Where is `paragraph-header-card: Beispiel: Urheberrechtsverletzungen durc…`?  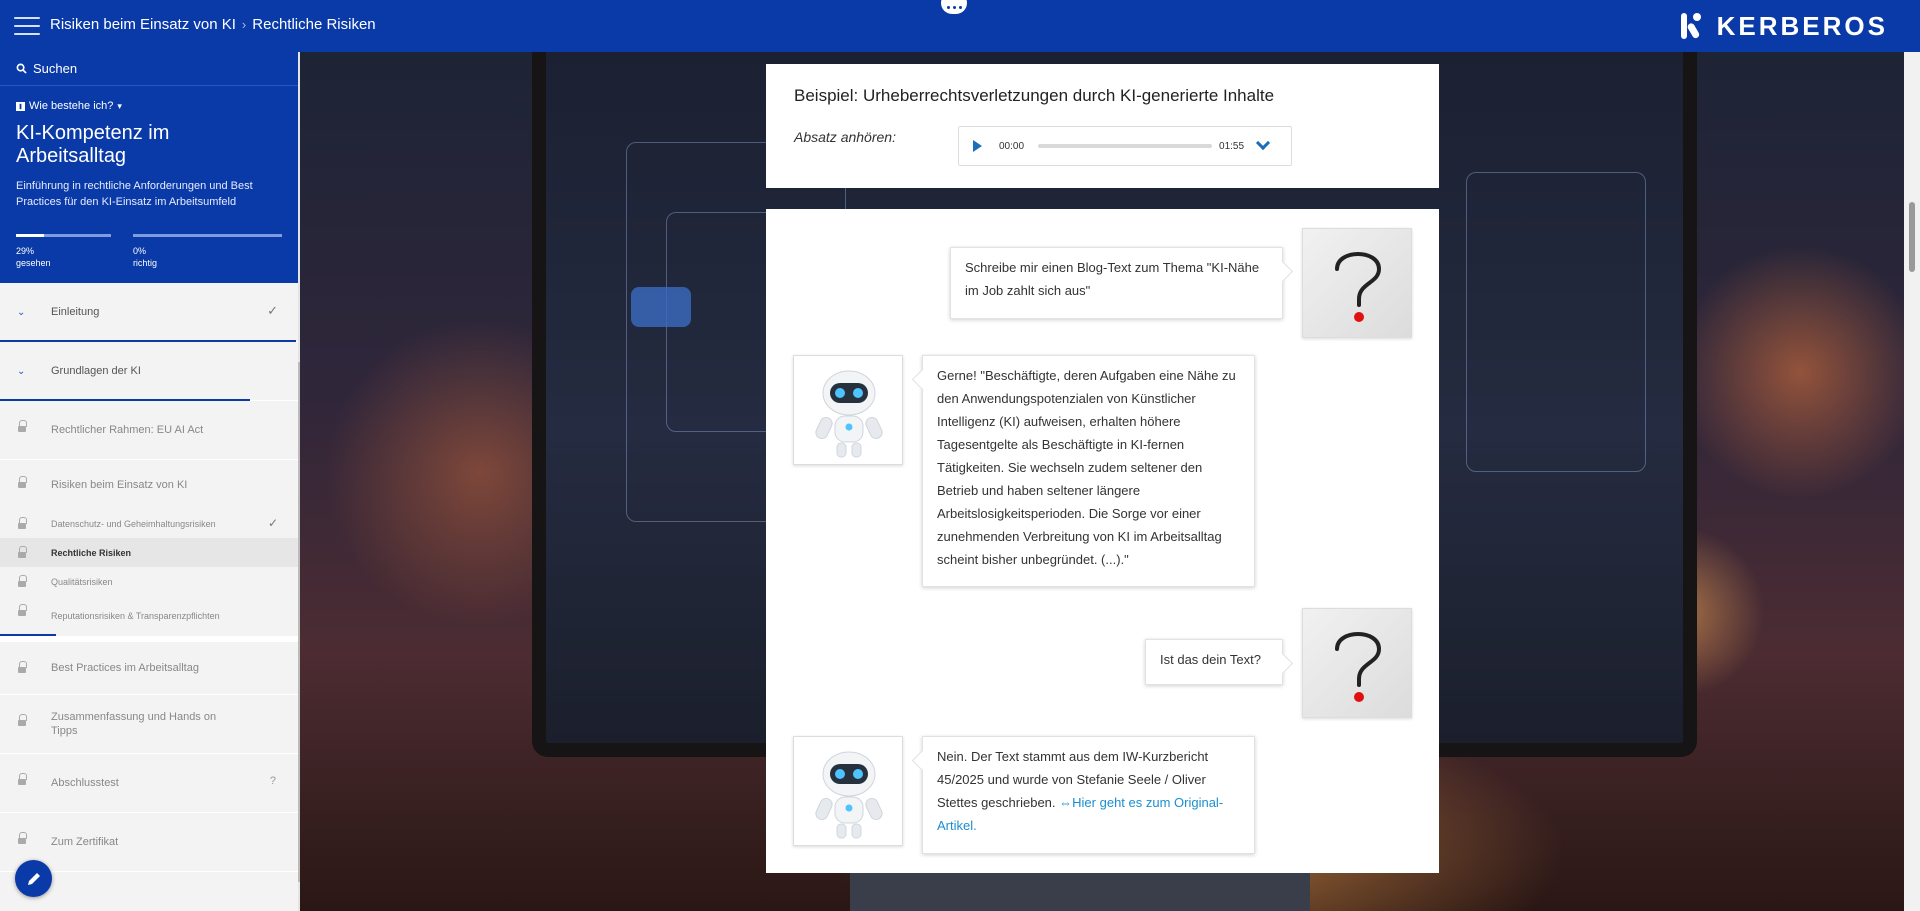 paragraph-header-card: Beispiel: Urheberrechtsverletzungen durc… is located at coordinates (1102, 126).